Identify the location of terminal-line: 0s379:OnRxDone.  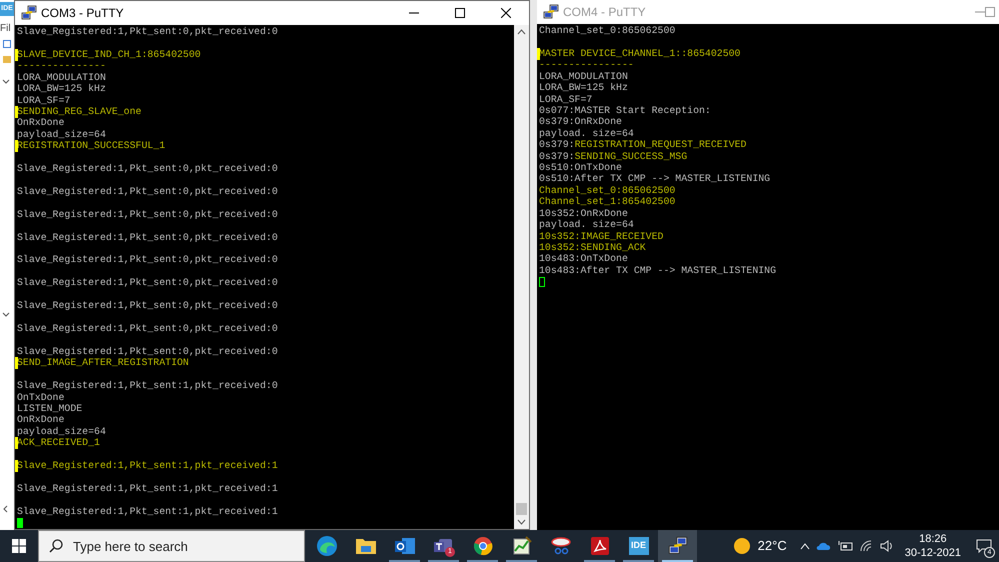
(580, 122).